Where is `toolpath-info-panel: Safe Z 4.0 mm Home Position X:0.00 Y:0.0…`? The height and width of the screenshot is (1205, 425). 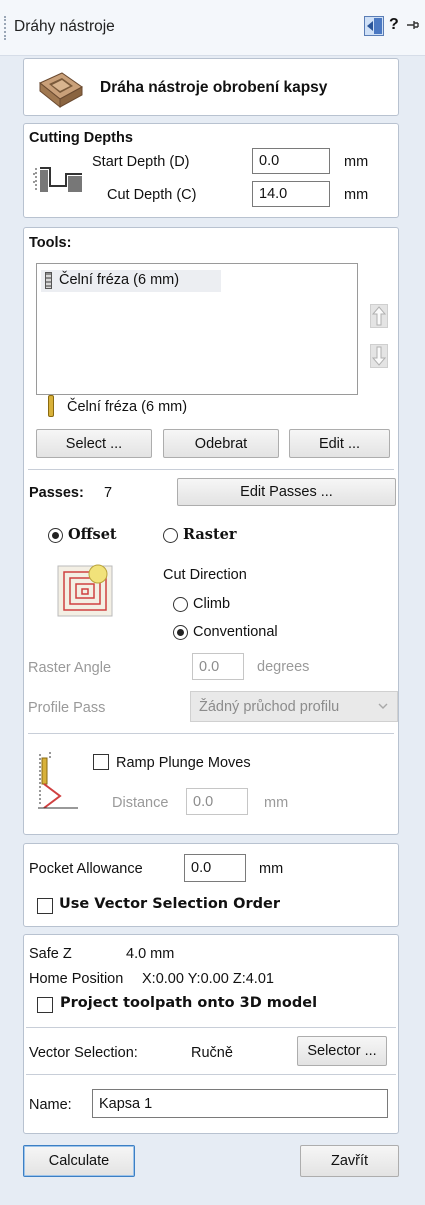
toolpath-info-panel: Safe Z 4.0 mm Home Position X:0.00 Y:0.0… is located at coordinates (211, 1034).